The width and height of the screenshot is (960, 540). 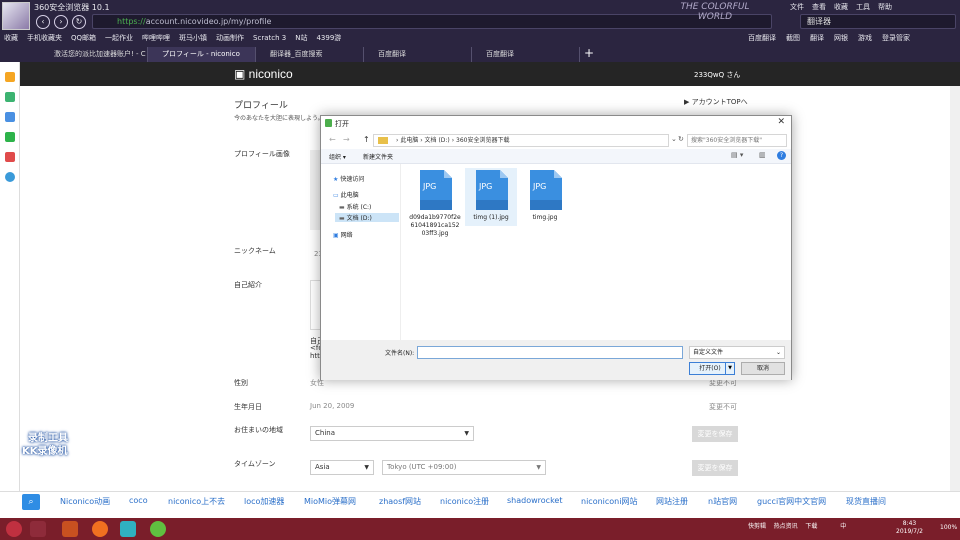 I want to click on crumb-drive: 文档 (D:), so click(x=437, y=140).